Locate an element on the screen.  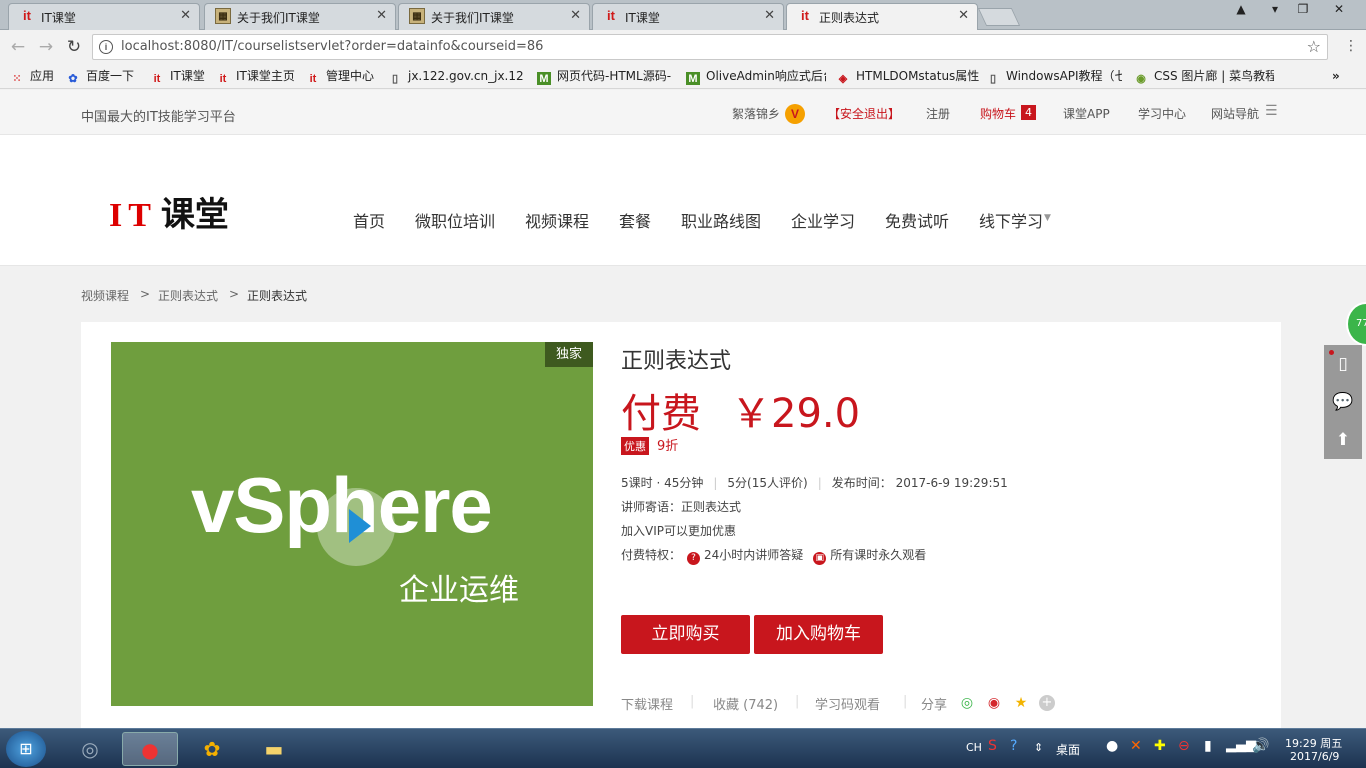
bookmark-item: it IT课堂 is located at coordinates (177, 76).